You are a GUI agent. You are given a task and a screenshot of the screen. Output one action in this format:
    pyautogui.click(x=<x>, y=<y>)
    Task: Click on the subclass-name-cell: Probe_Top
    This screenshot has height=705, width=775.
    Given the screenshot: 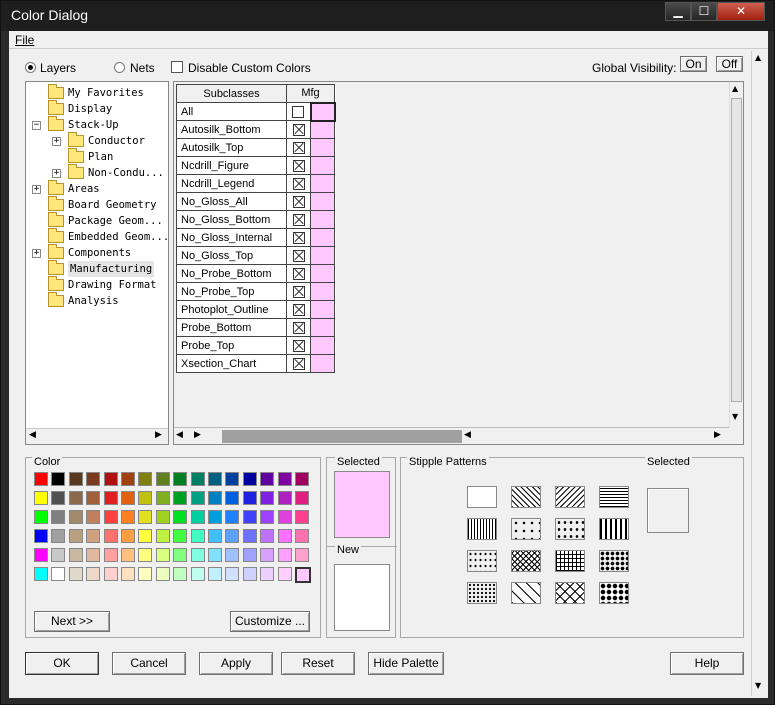 What is the action you would take?
    pyautogui.click(x=231, y=345)
    